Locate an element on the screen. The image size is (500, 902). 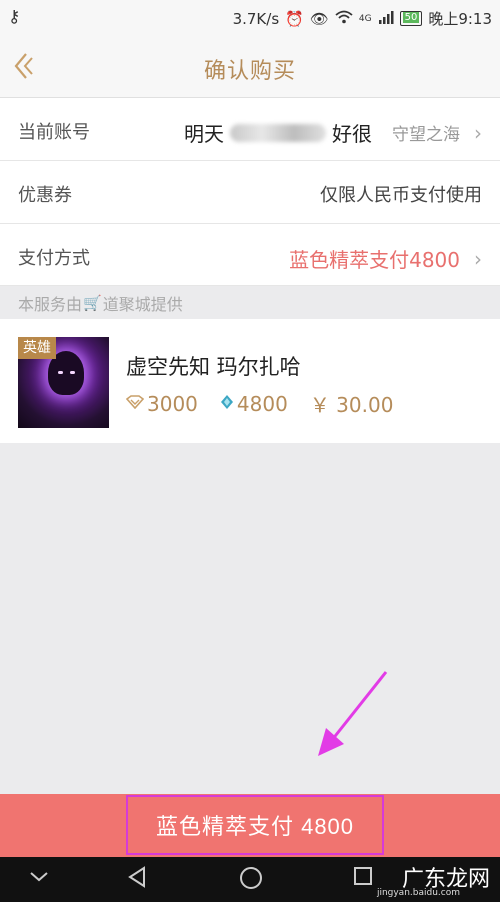
battery-icon: 50 is located at coordinates (411, 18).